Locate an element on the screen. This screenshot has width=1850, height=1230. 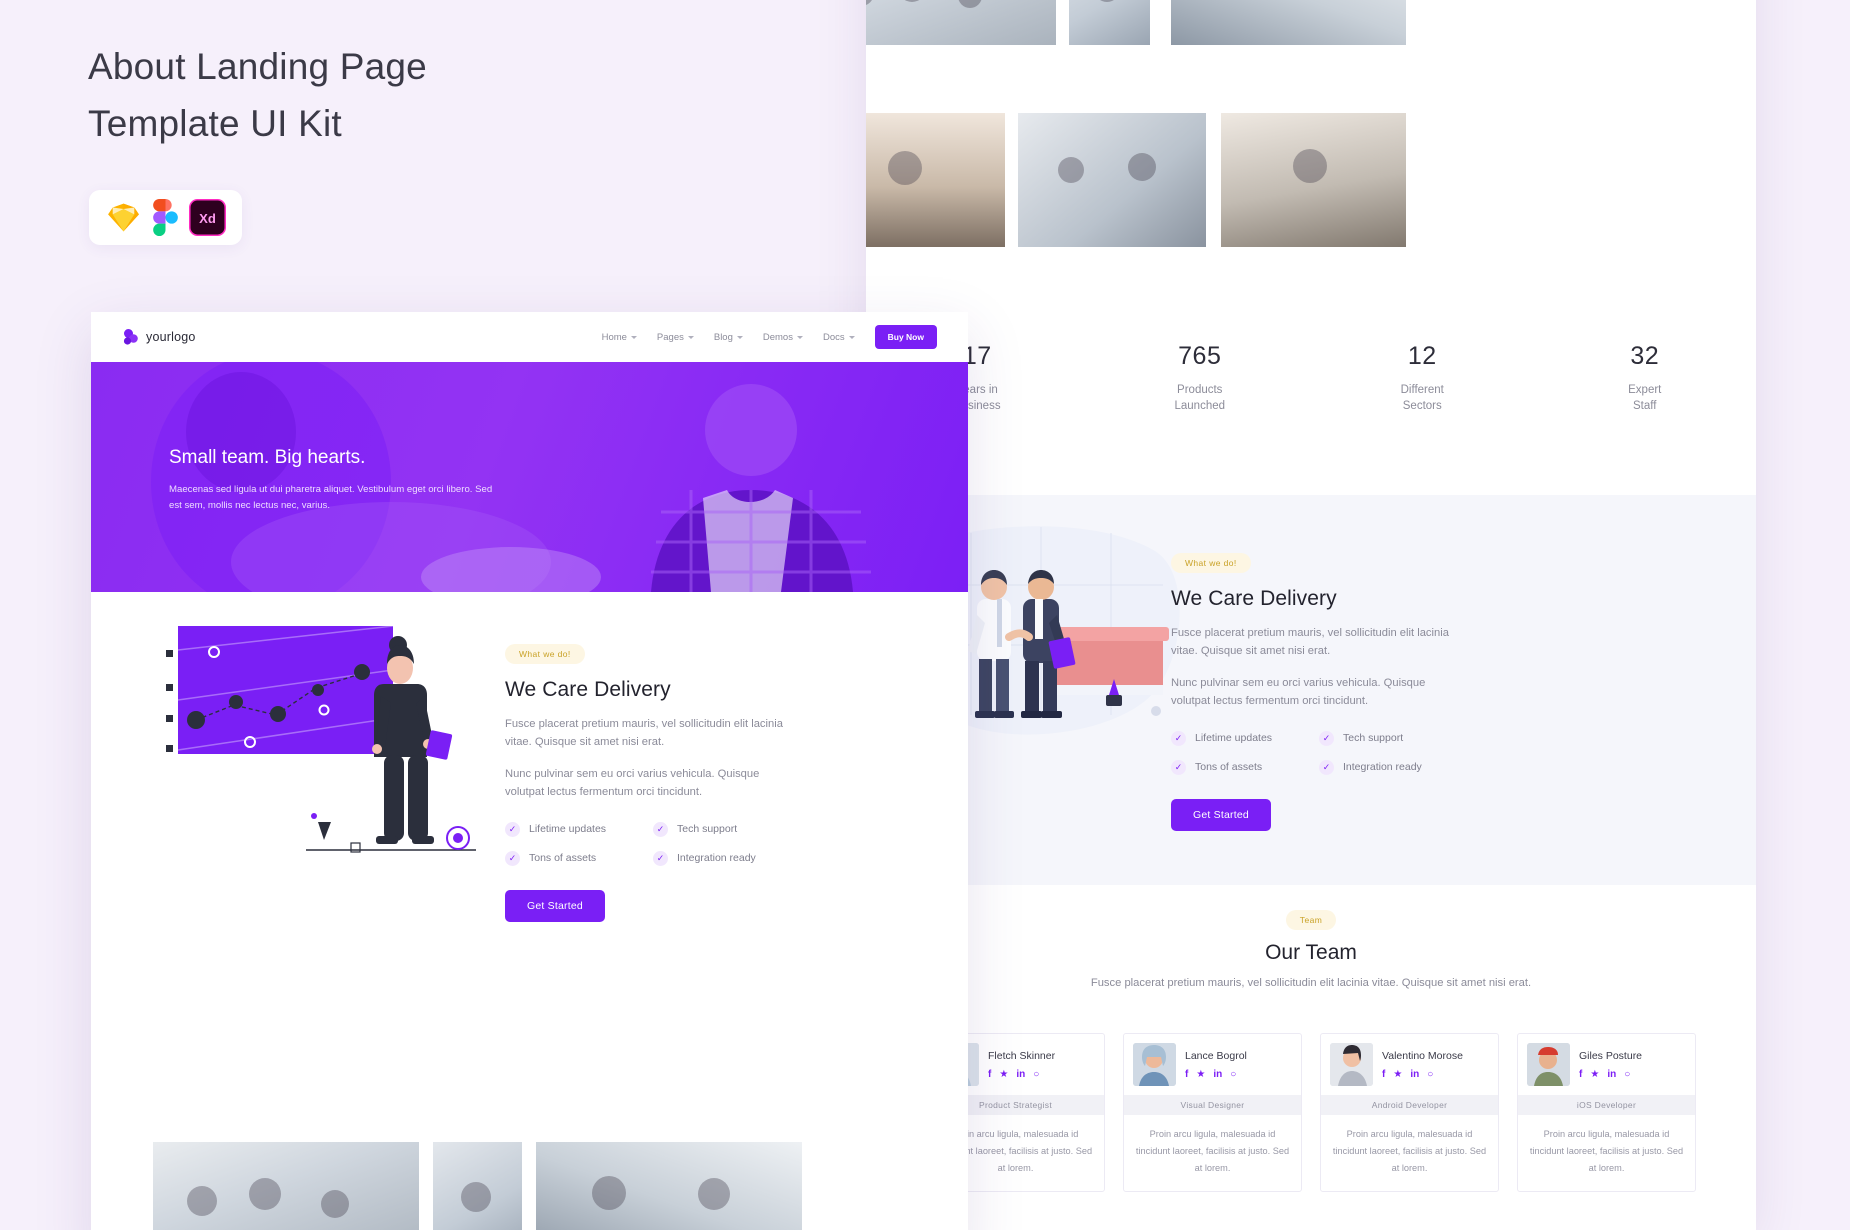
member-name: Fletch Skinner is located at coordinates (1022, 1055).